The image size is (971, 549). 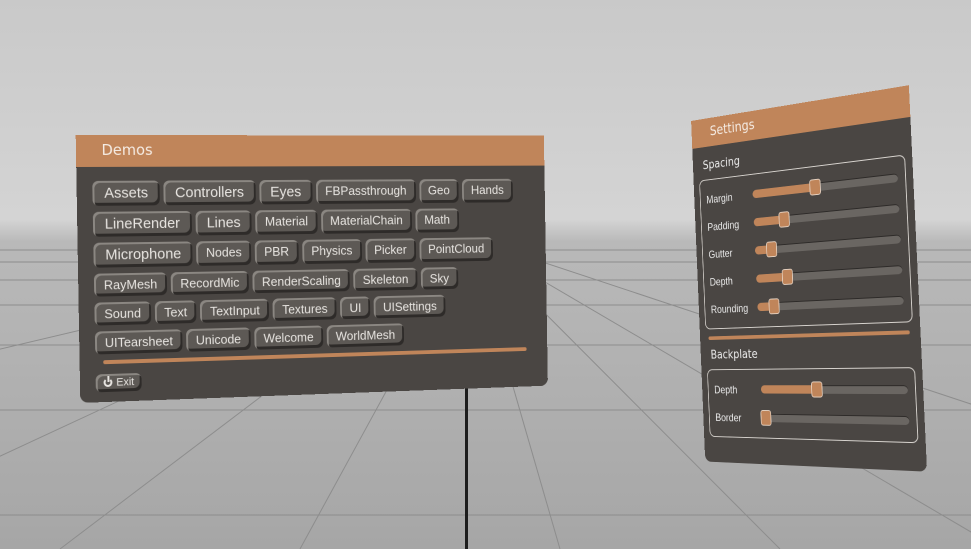 I want to click on lines-button: Lines, so click(x=224, y=223).